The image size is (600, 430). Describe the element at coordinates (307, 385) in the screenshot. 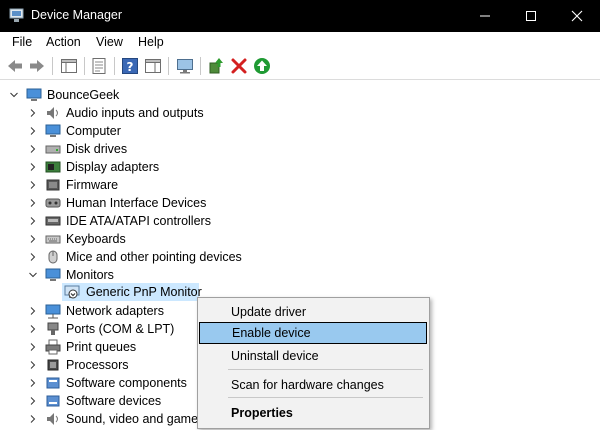

I see `context-item-label: Scan for hardware changes` at that location.